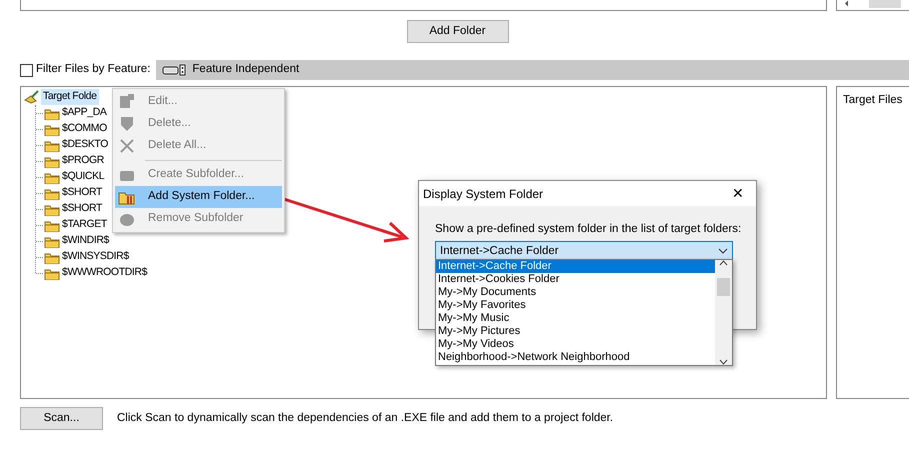 The image size is (909, 449). I want to click on filter-checkbox, so click(26, 70).